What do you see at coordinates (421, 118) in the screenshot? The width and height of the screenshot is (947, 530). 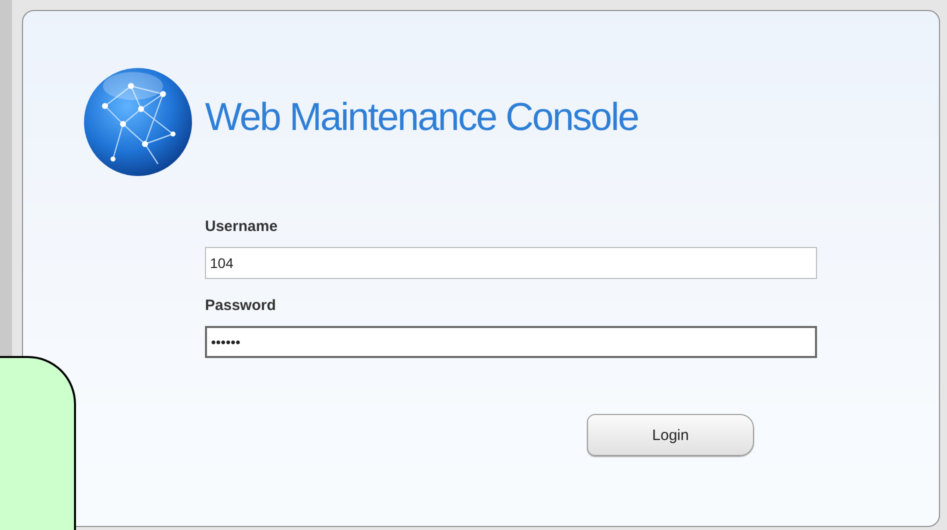 I see `page-title: Web Maintenance Console` at bounding box center [421, 118].